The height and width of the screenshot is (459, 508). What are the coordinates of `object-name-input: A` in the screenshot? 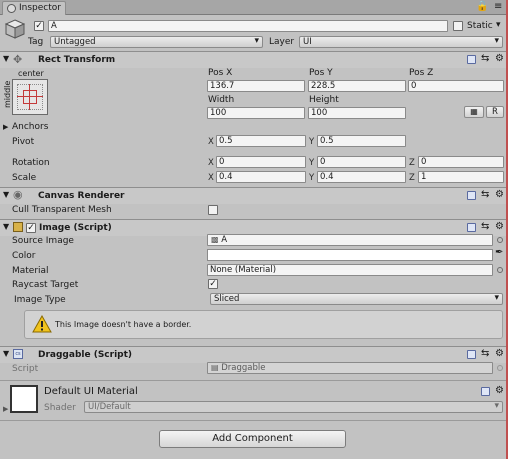 It's located at (248, 26).